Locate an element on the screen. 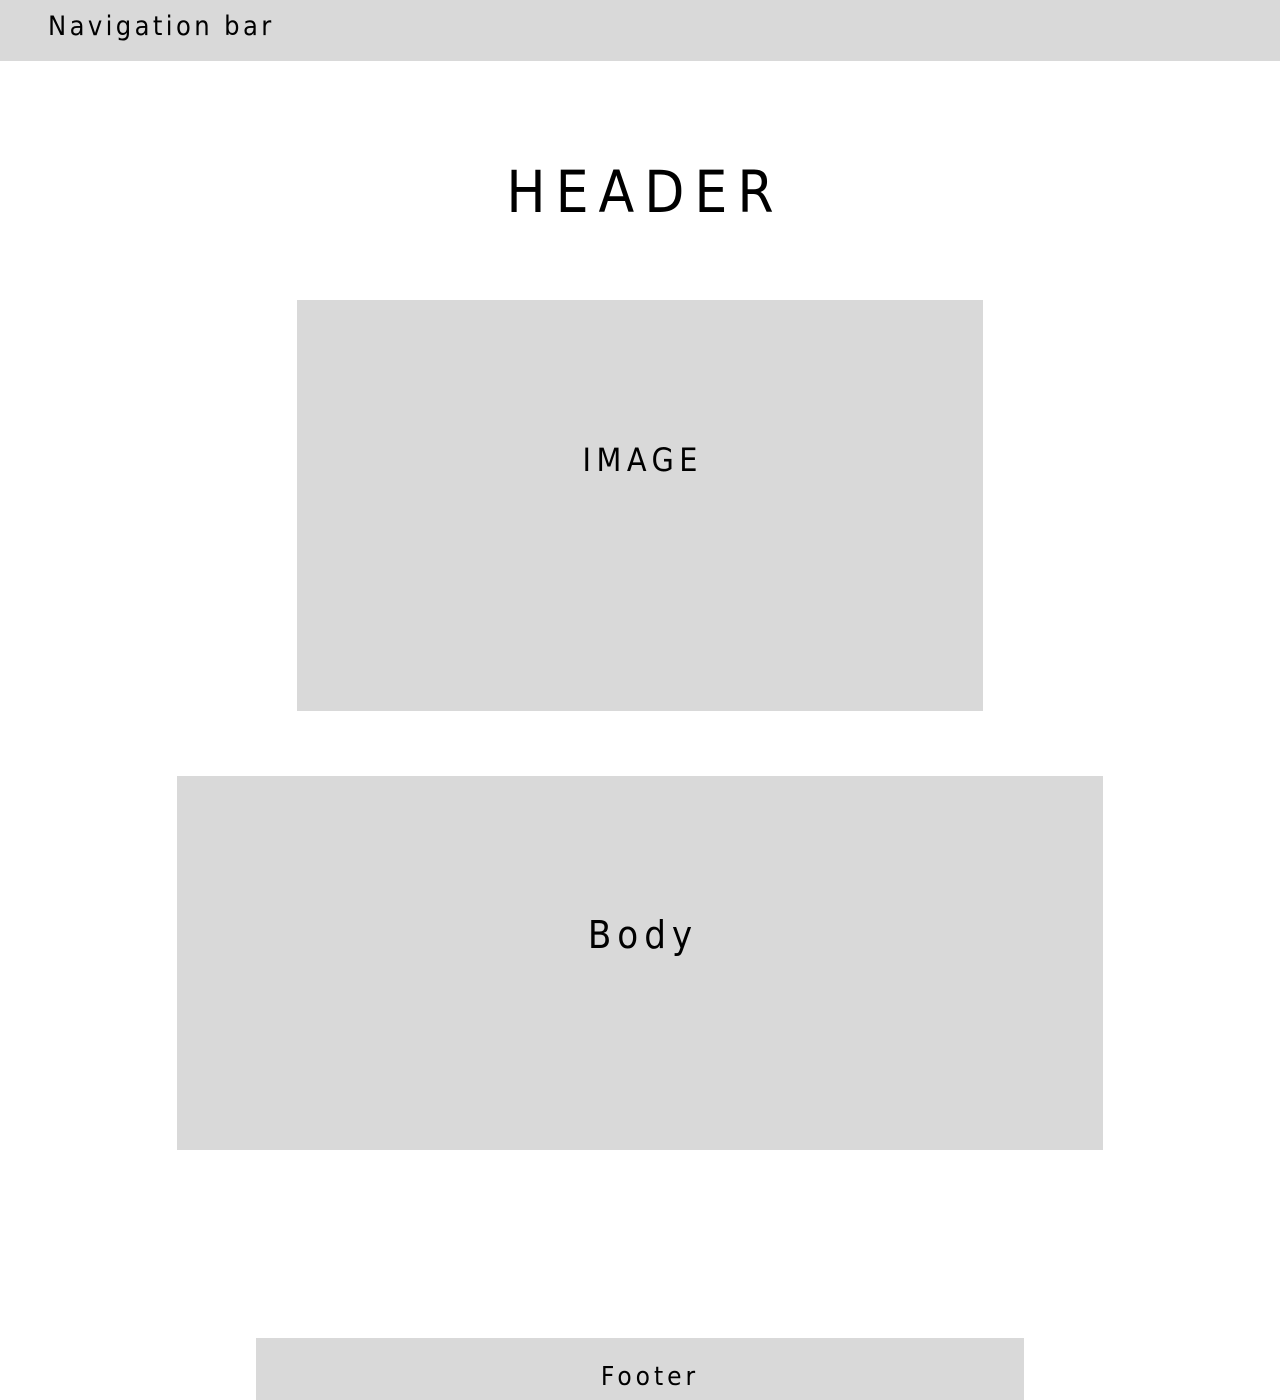  navigation-bar: Navigation bar is located at coordinates (640, 30).